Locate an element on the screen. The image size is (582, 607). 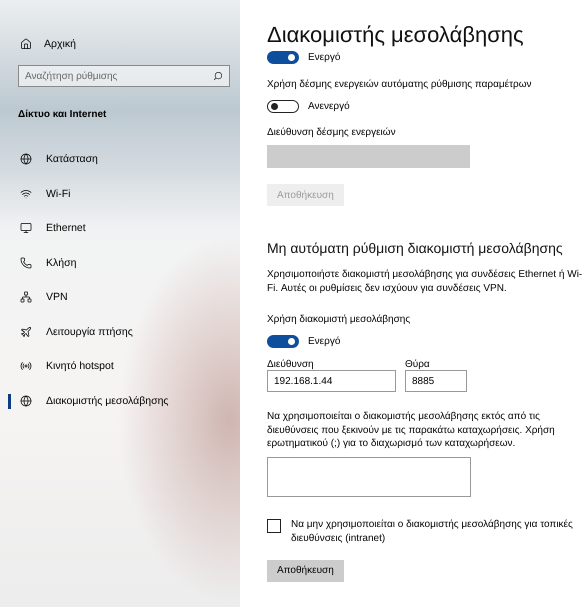
sidebar-item: Κλήση is located at coordinates (120, 263).